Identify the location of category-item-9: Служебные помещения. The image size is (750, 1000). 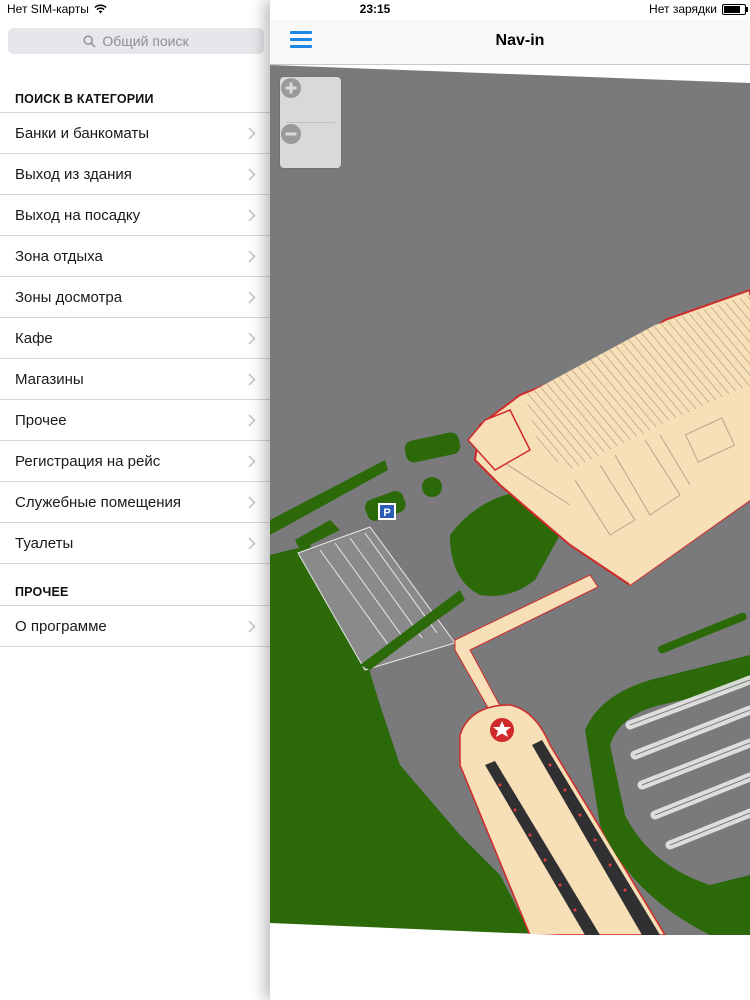
(135, 502).